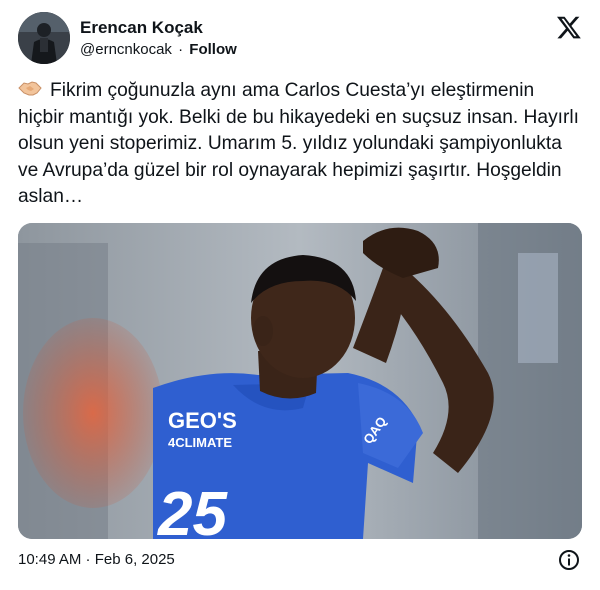 This screenshot has height=590, width=600. Describe the element at coordinates (141, 28) in the screenshot. I see `author-name: Erencan Koçak` at that location.